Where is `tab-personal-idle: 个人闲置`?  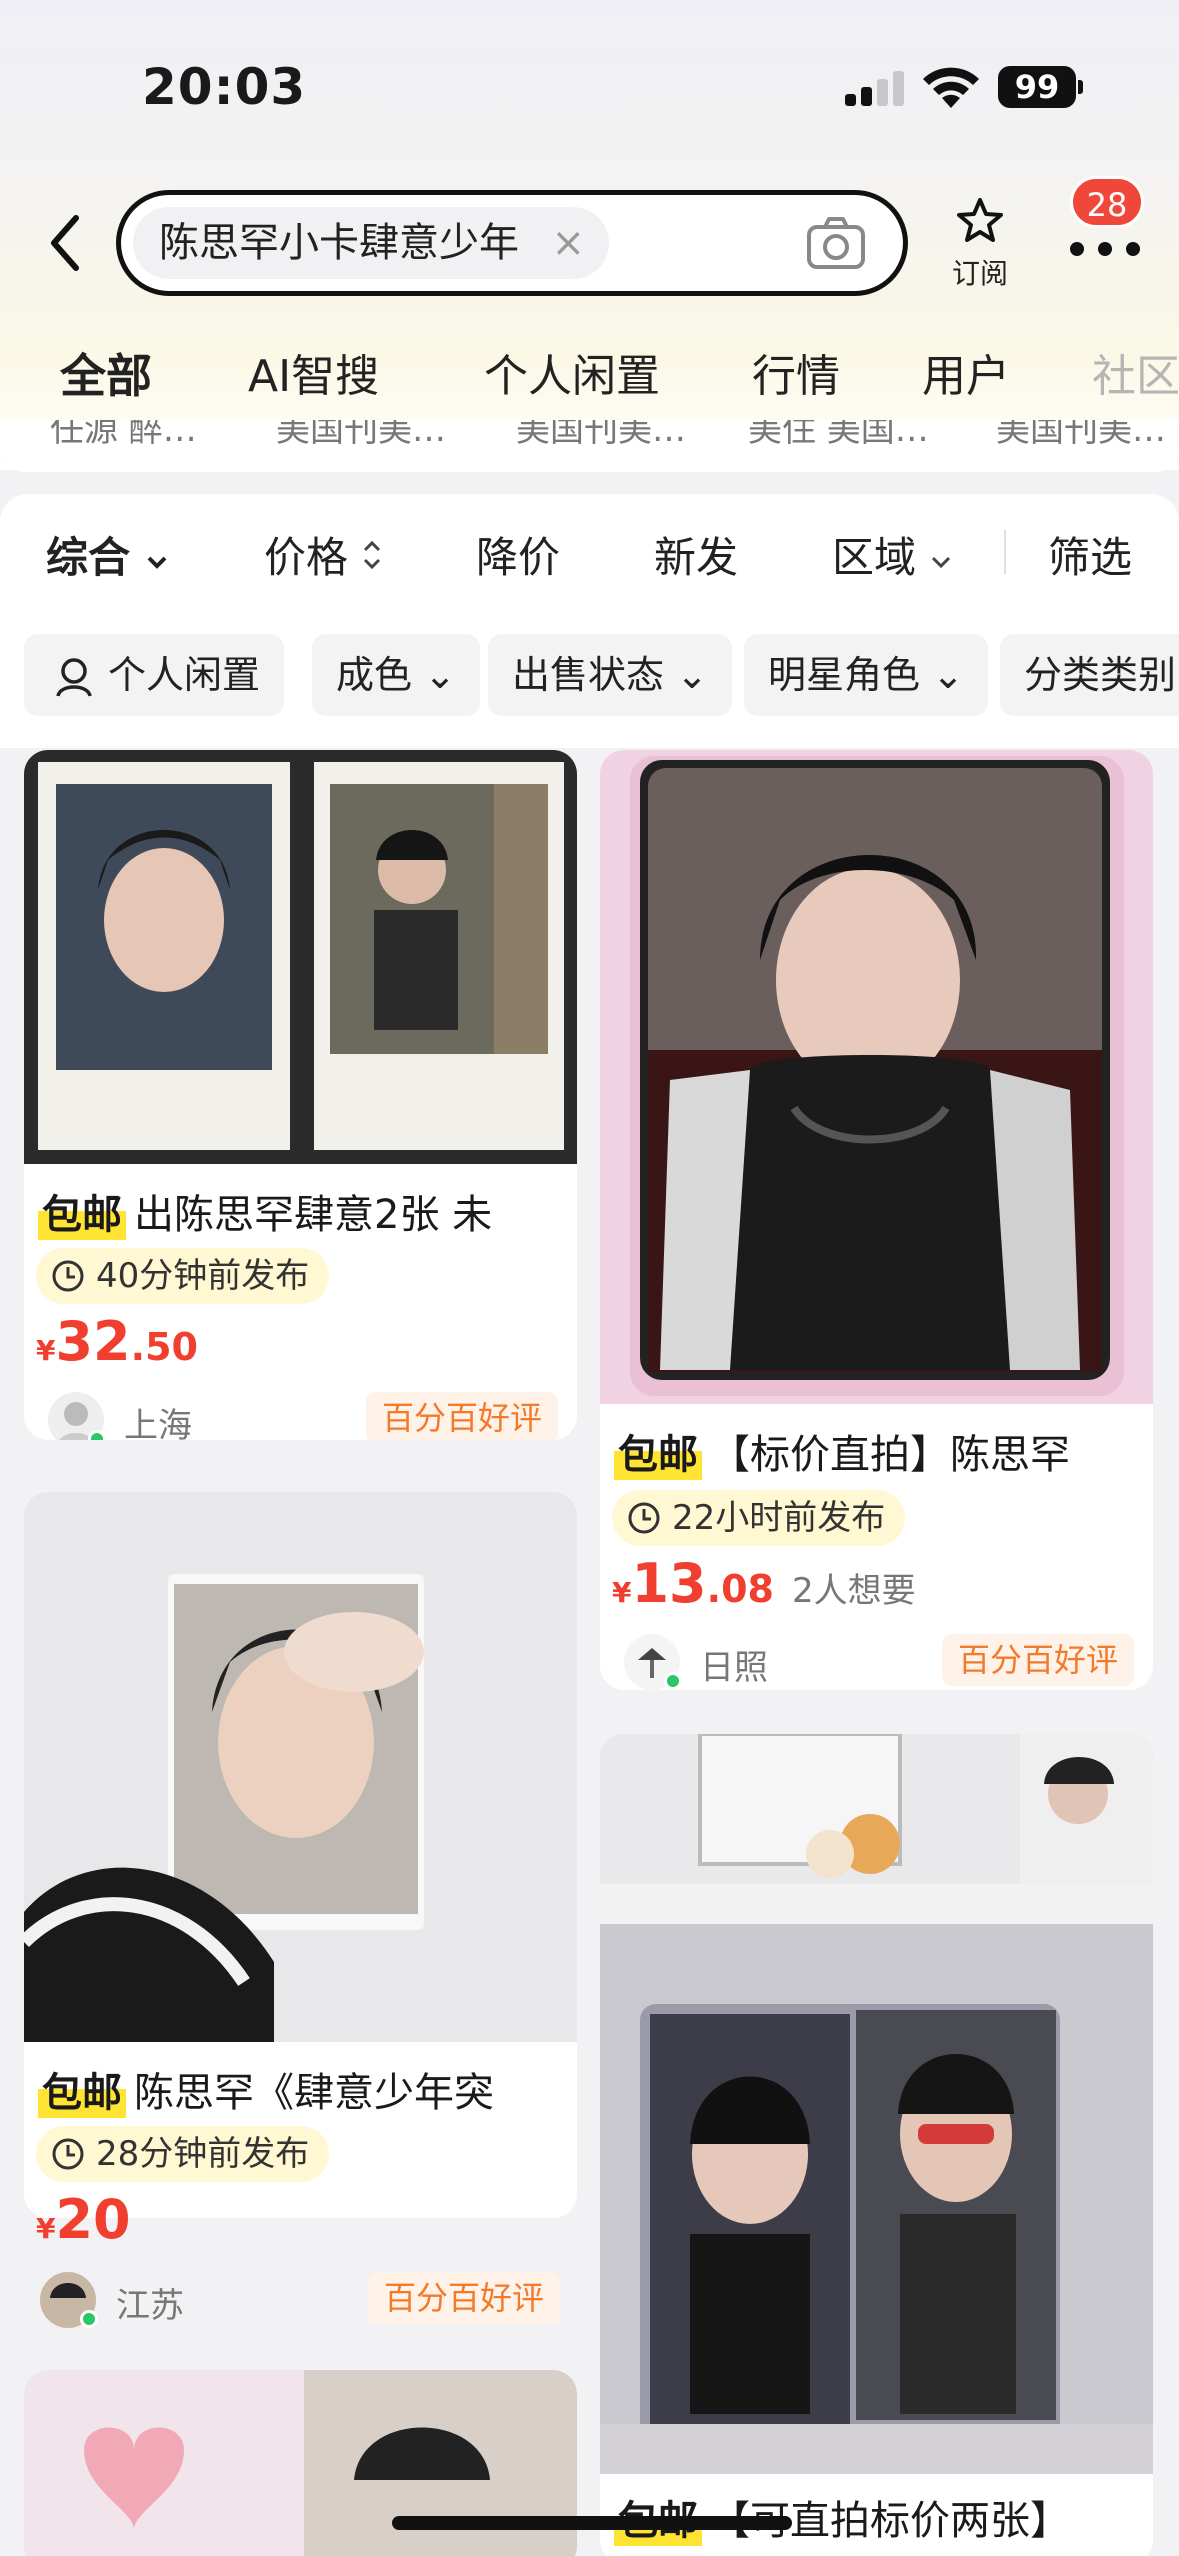 tab-personal-idle: 个人闲置 is located at coordinates (572, 372).